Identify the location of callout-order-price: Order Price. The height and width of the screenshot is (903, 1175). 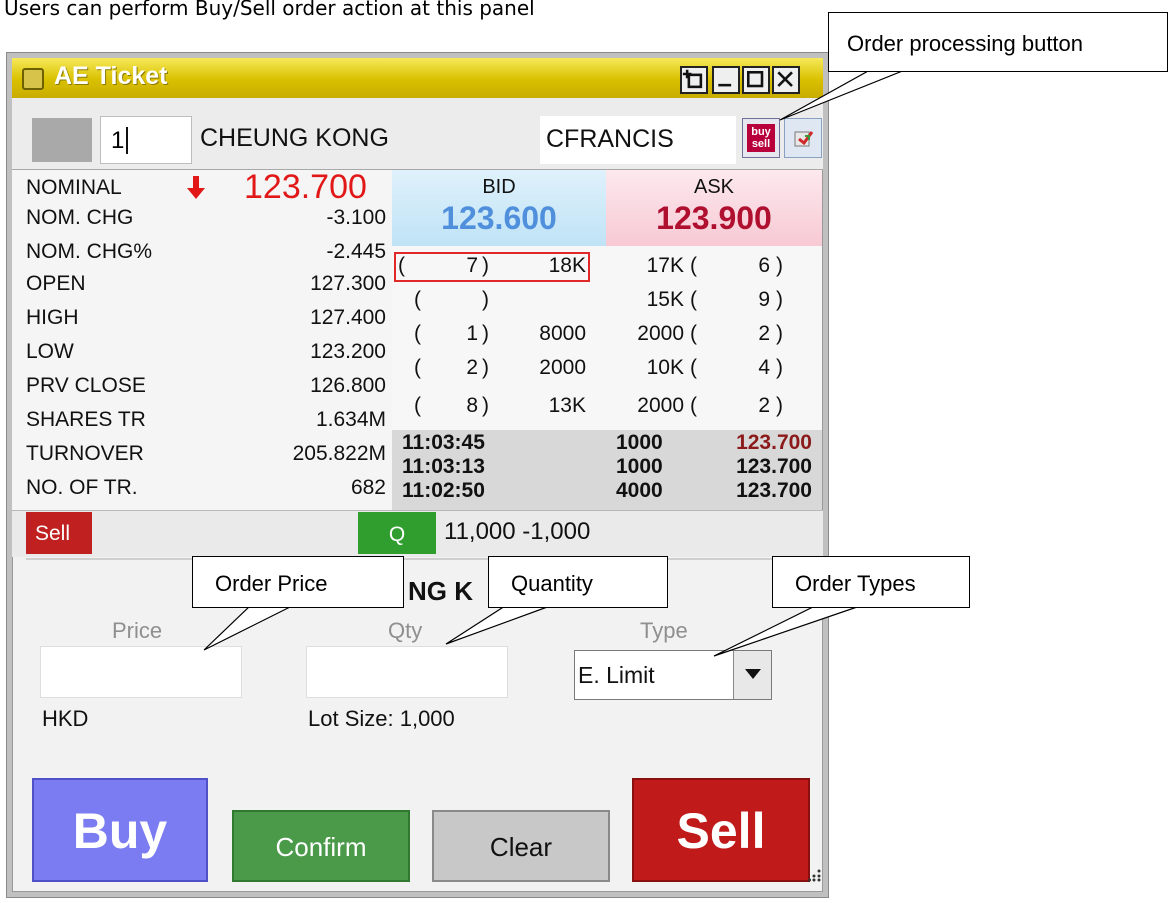
(298, 582).